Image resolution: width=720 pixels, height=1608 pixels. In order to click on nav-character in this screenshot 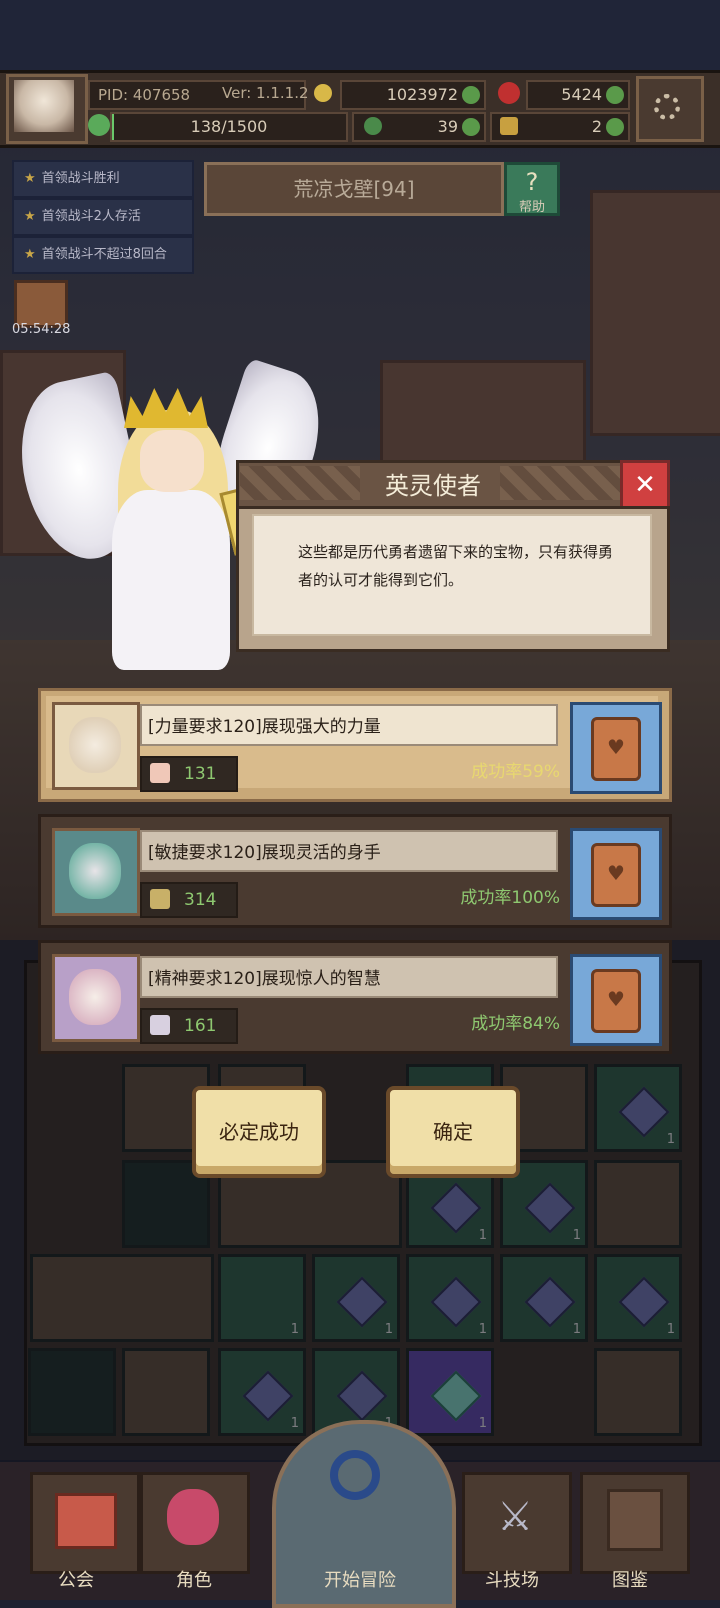, I will do `click(195, 1523)`.